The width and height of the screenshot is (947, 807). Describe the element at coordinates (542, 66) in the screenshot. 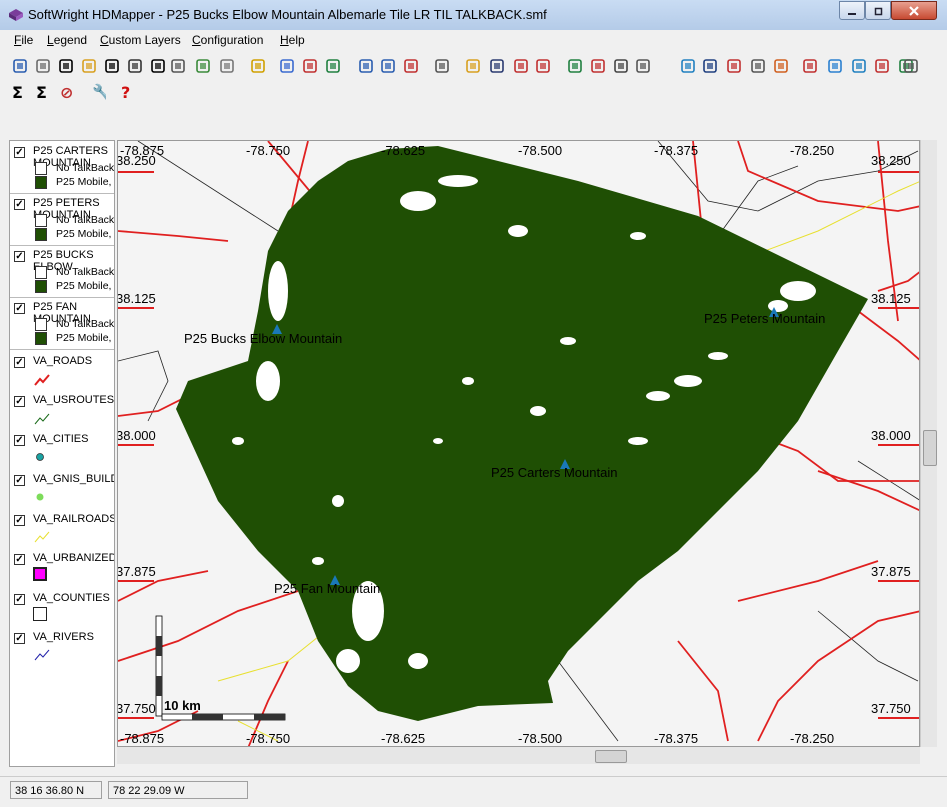

I see `import-icon` at that location.